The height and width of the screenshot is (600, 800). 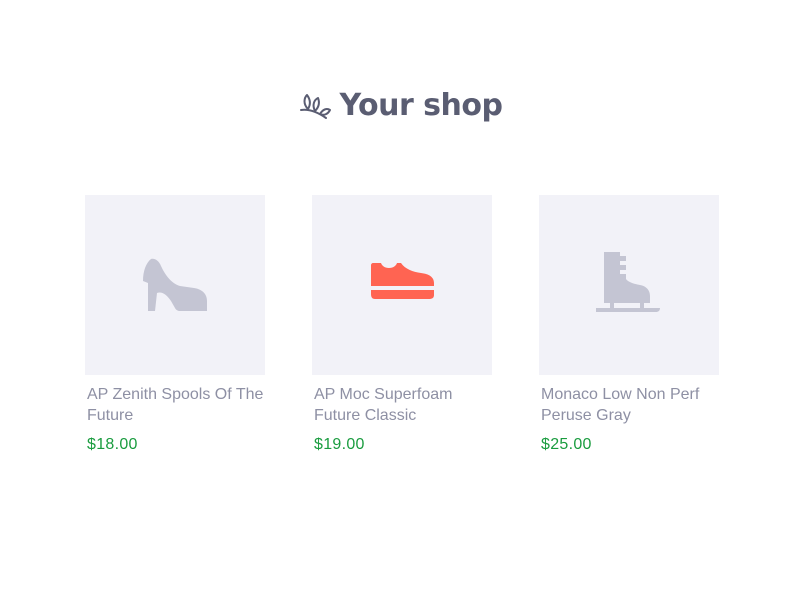 What do you see at coordinates (421, 105) in the screenshot?
I see `page-title: Your shop` at bounding box center [421, 105].